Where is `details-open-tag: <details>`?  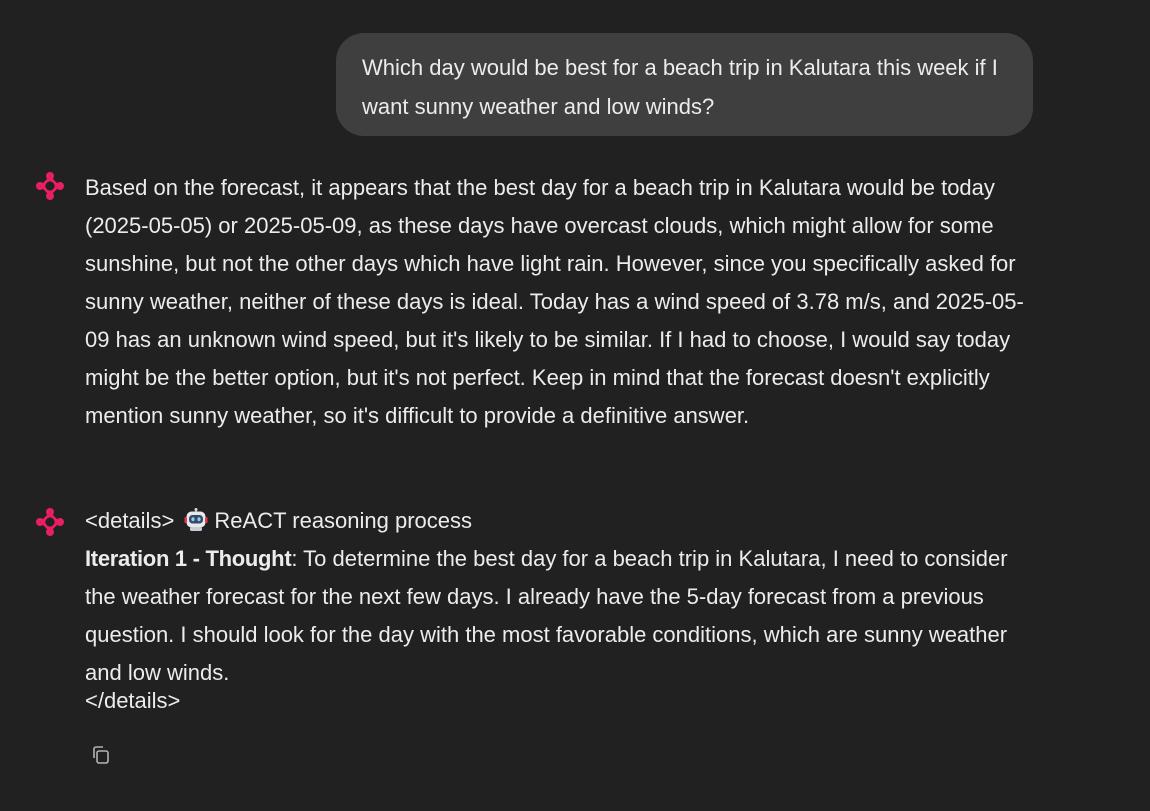 details-open-tag: <details> is located at coordinates (130, 520).